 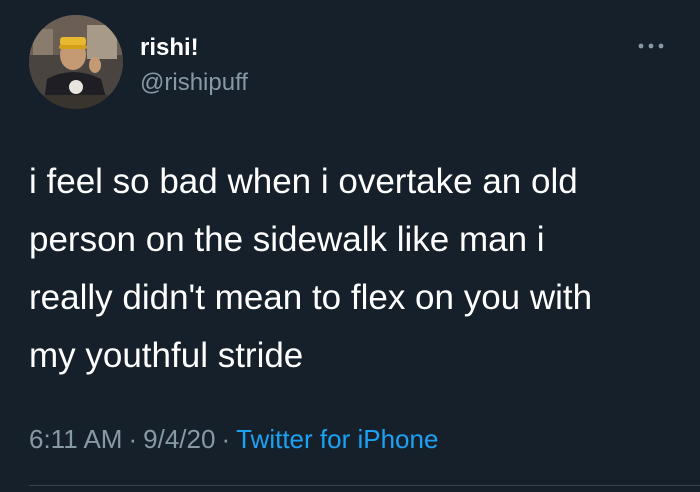 What do you see at coordinates (179, 439) in the screenshot?
I see `tweet-date: 9/4/20` at bounding box center [179, 439].